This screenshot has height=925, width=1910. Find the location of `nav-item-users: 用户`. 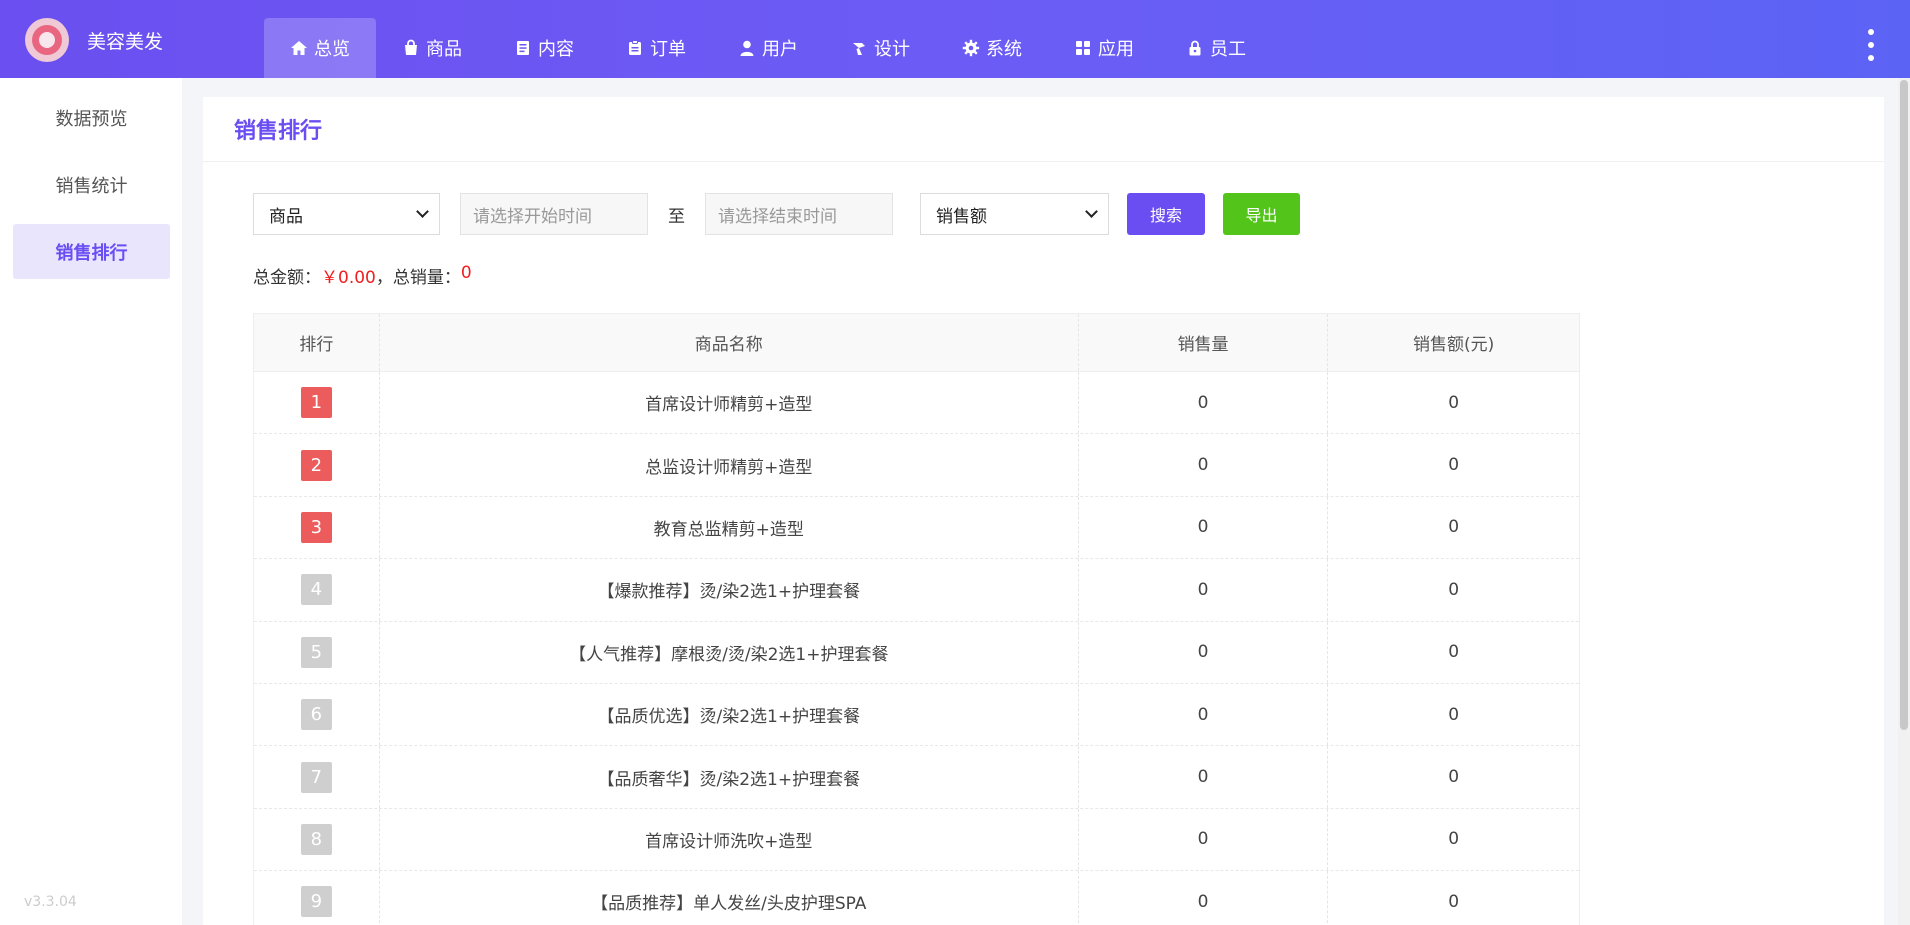

nav-item-users: 用户 is located at coordinates (768, 48).